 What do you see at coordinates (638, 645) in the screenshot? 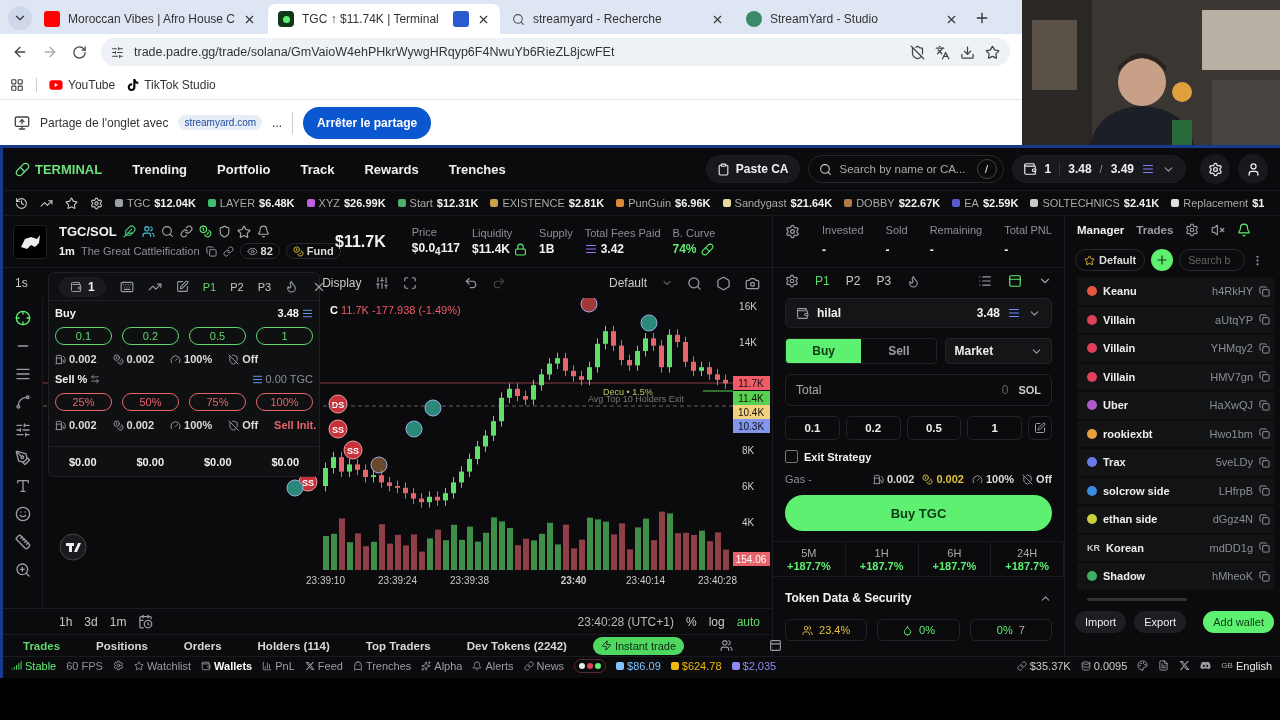
I see `instant-trade-button: Instant trade` at bounding box center [638, 645].